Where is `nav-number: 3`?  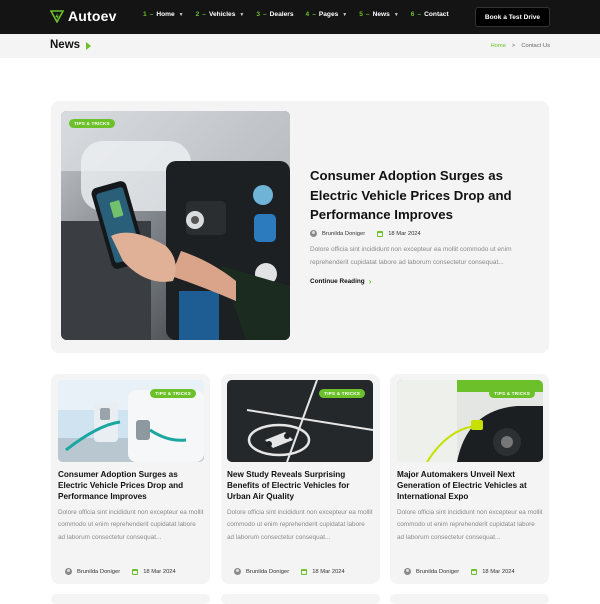
nav-number: 3 is located at coordinates (258, 14).